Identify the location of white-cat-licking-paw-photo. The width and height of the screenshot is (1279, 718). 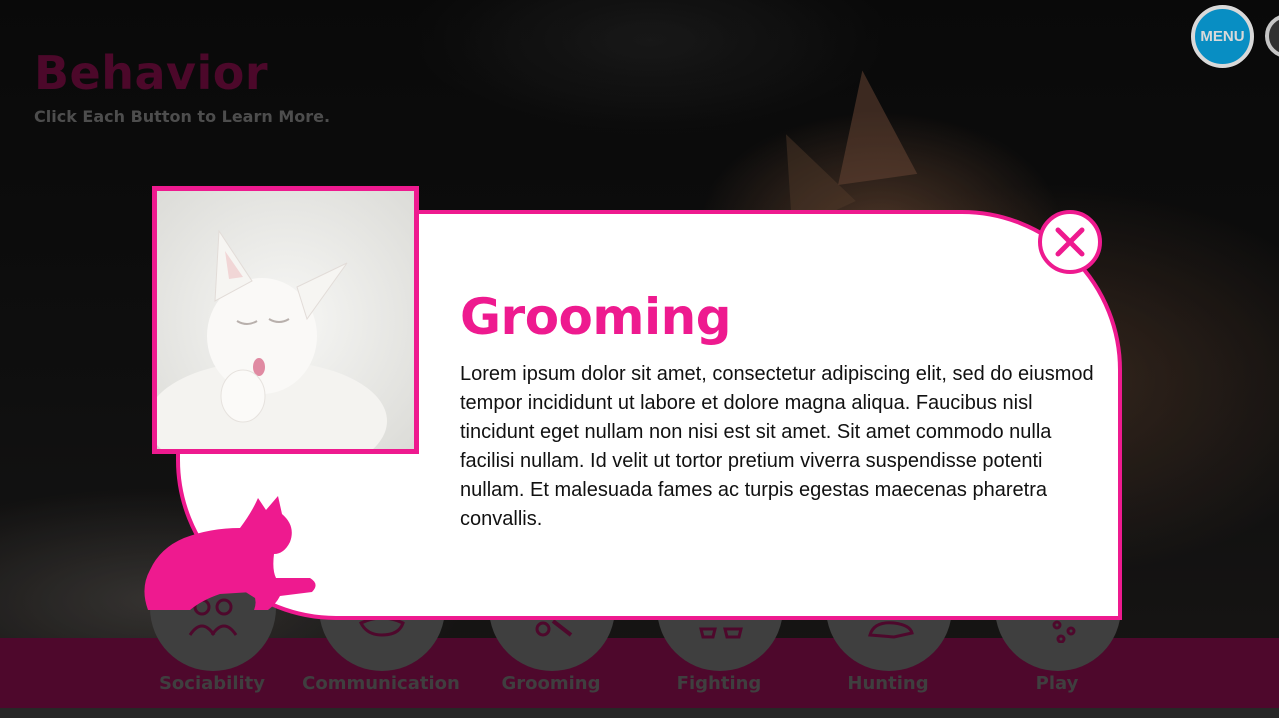
(285, 320).